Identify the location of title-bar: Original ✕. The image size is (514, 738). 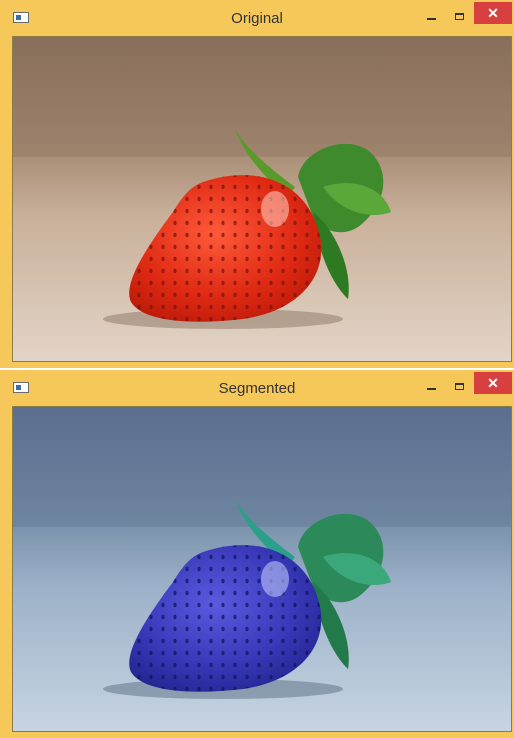
(257, 18).